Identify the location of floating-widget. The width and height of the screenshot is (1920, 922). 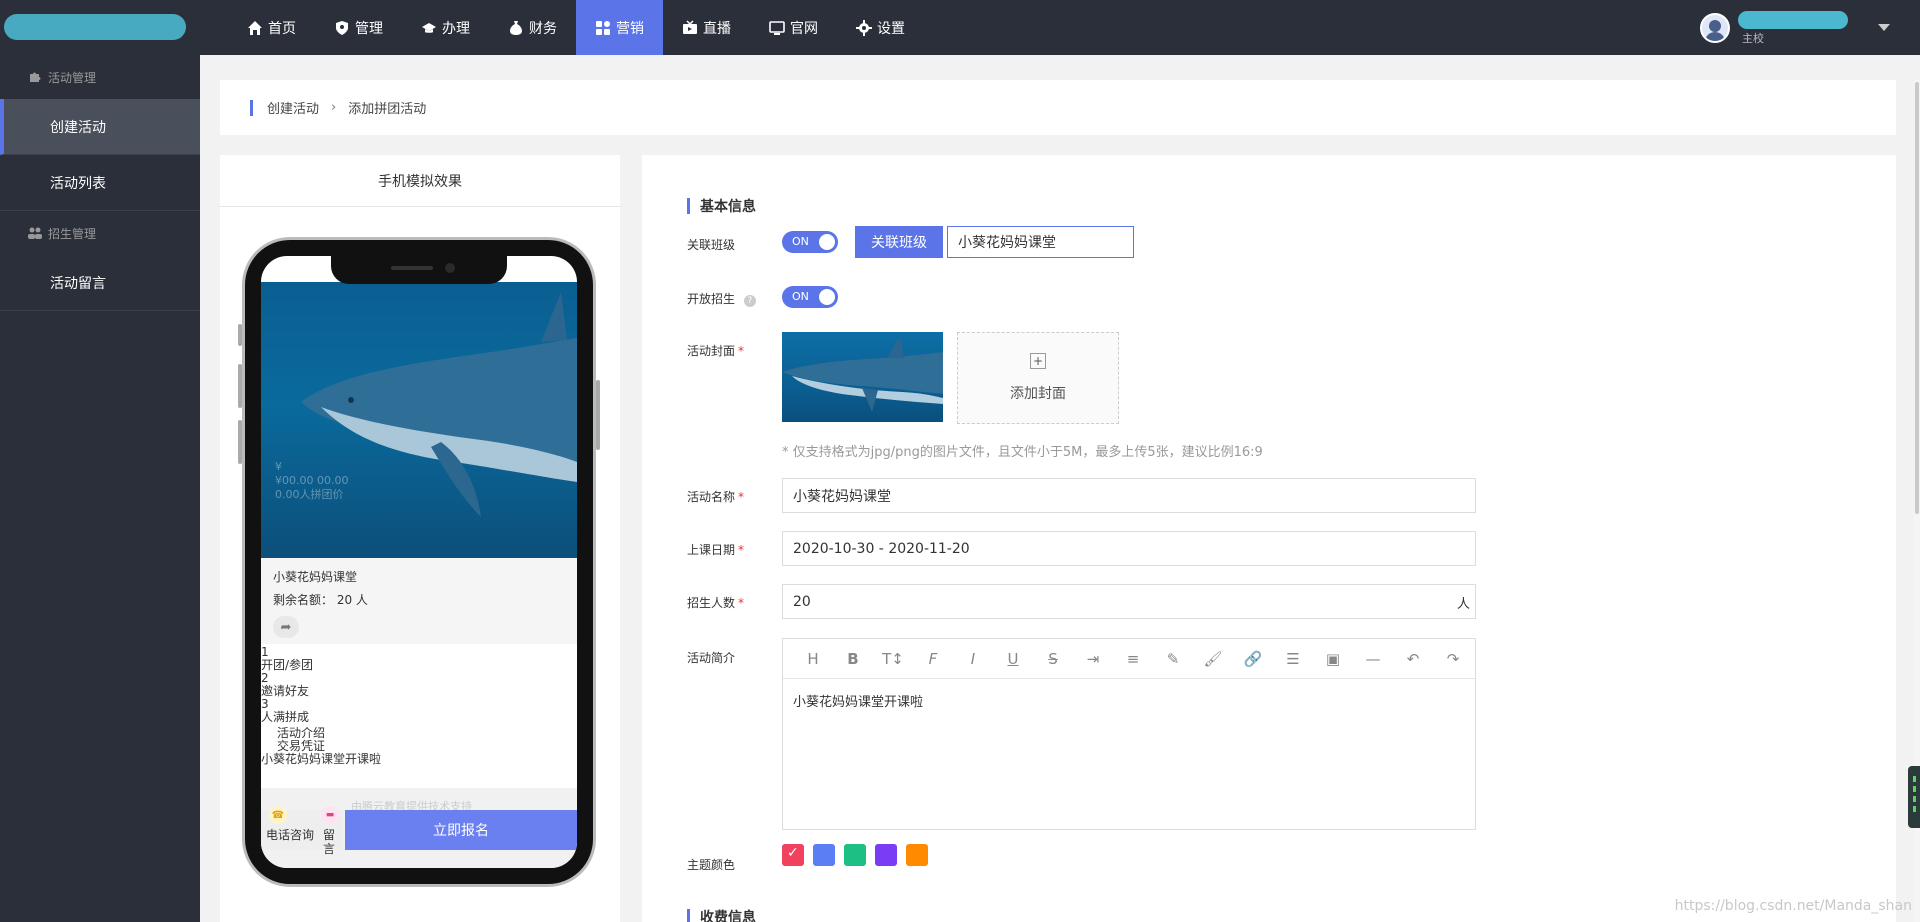
(1914, 797).